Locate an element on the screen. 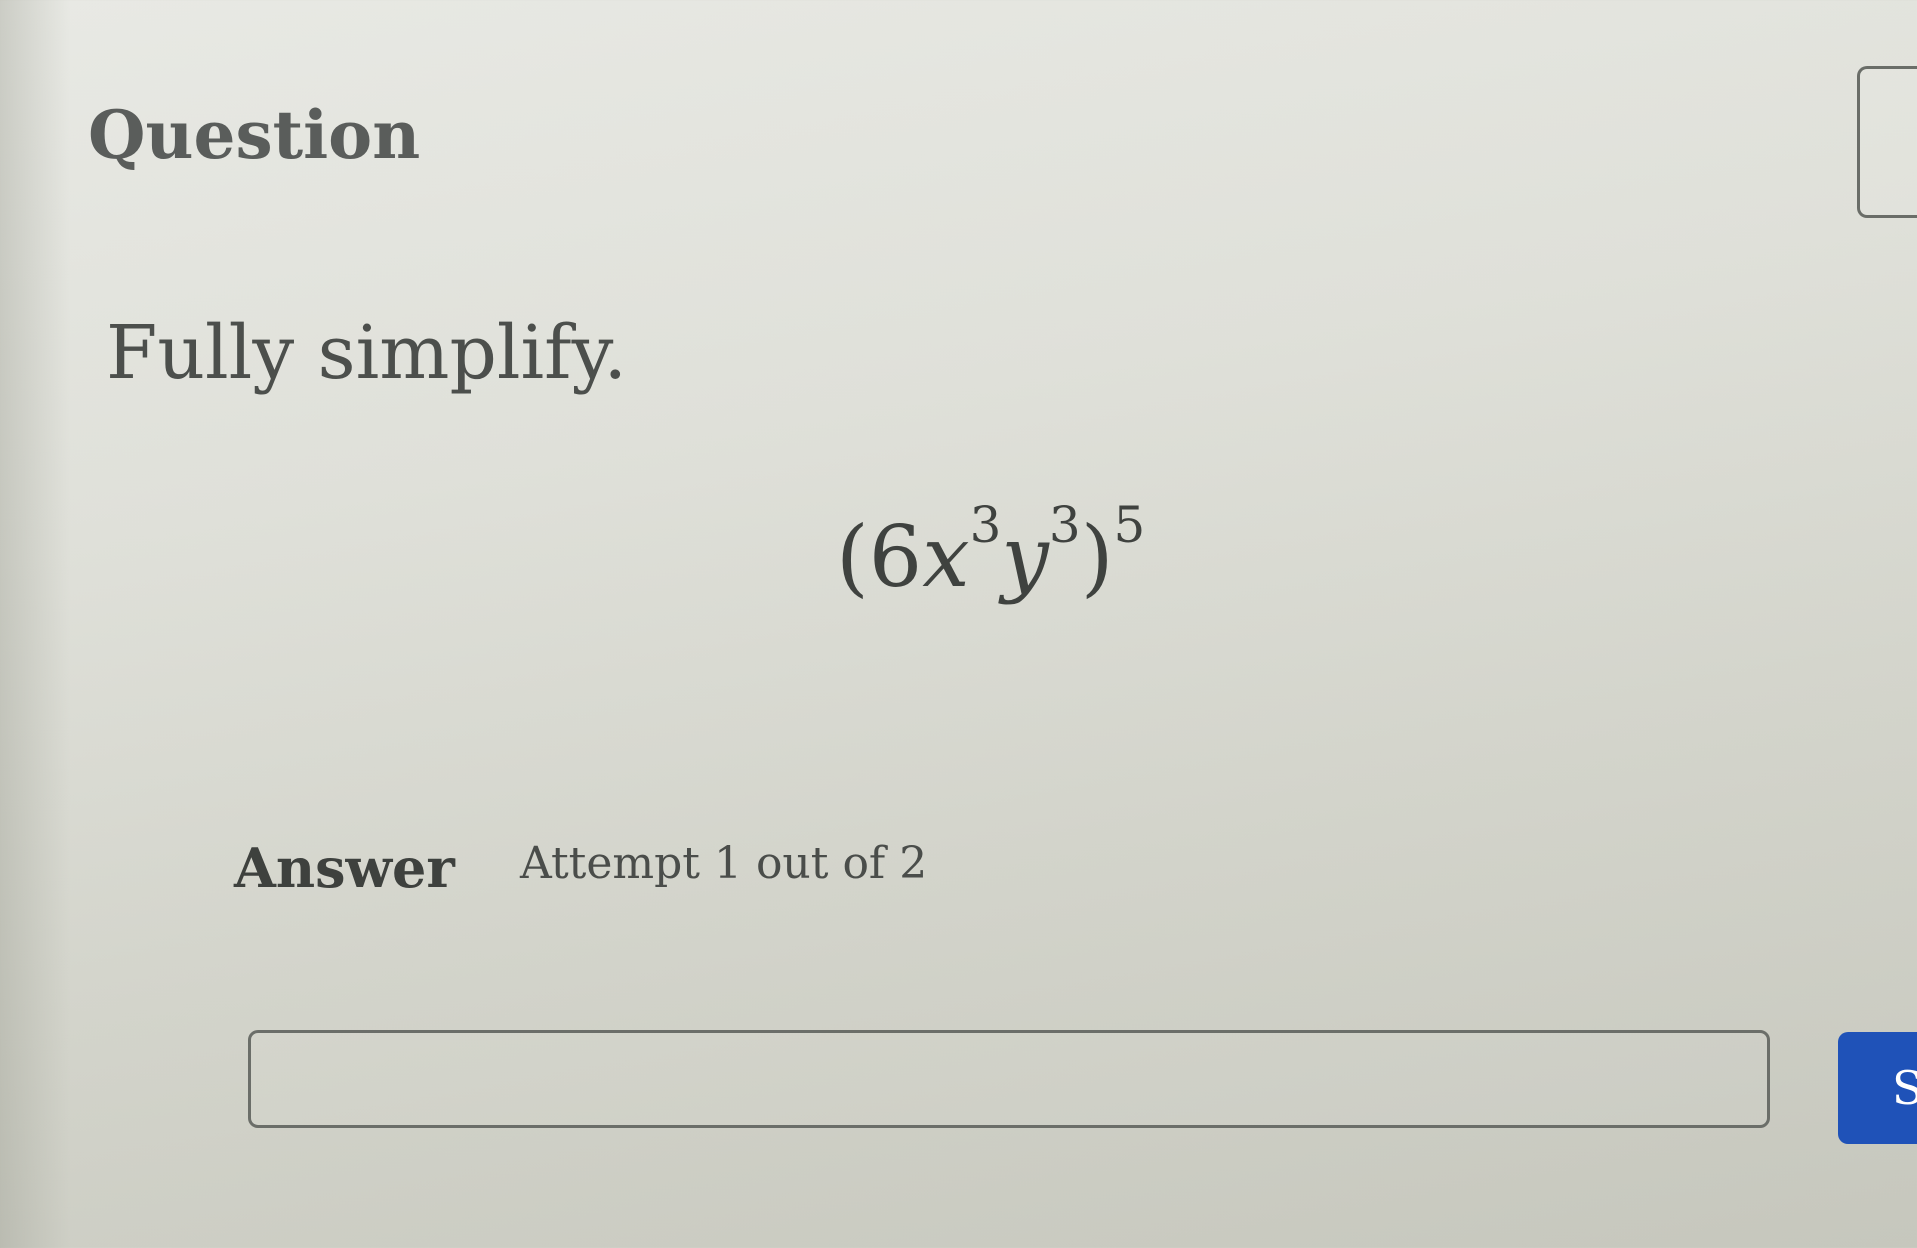 The height and width of the screenshot is (1248, 1917). expr-outer-exp: 5 is located at coordinates (1129, 525).